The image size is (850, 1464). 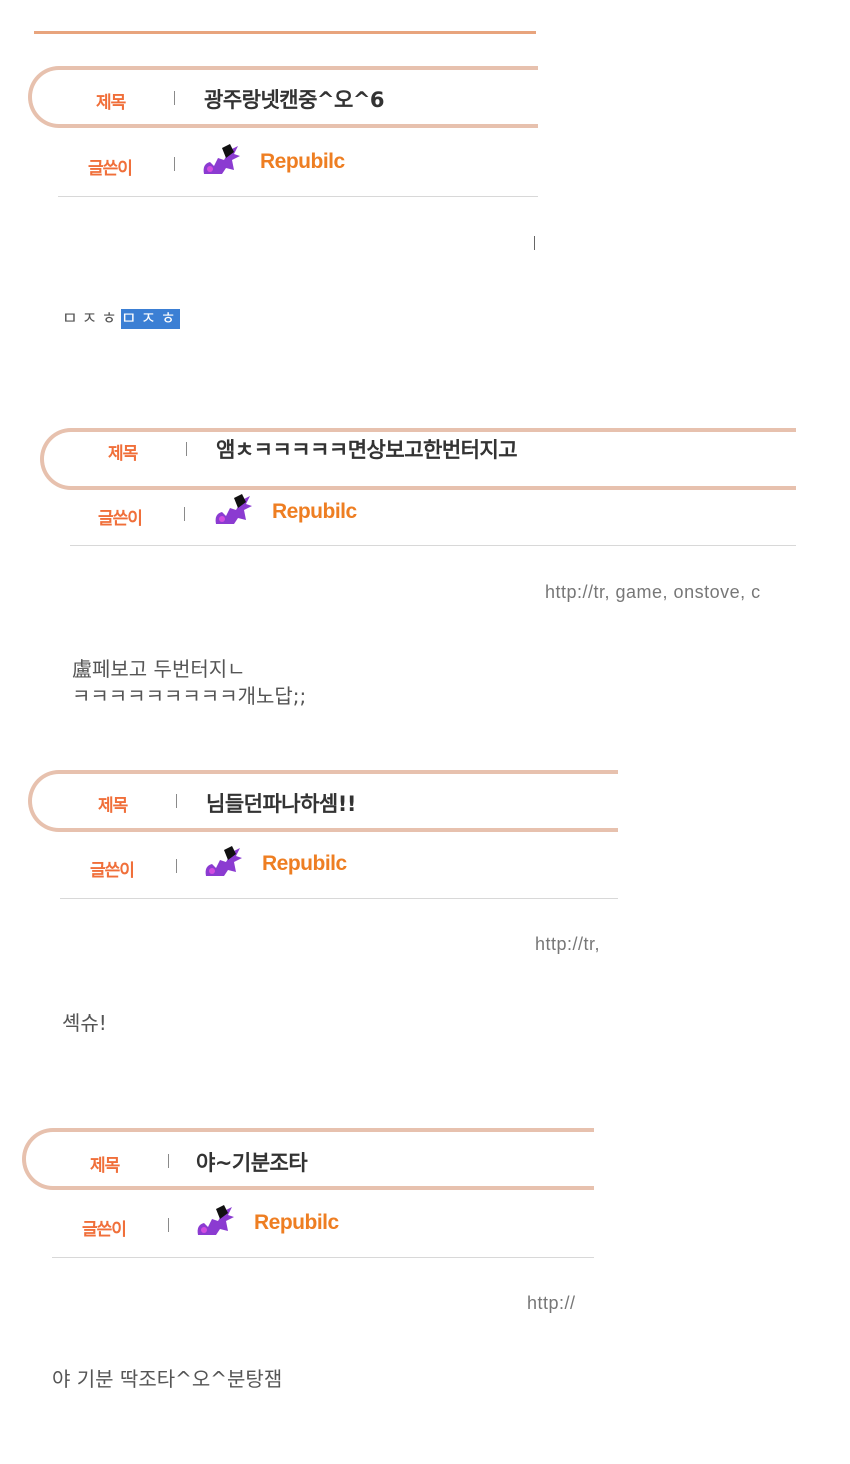 I want to click on post-title: 광주랑넷캔중^오^6, so click(x=294, y=99).